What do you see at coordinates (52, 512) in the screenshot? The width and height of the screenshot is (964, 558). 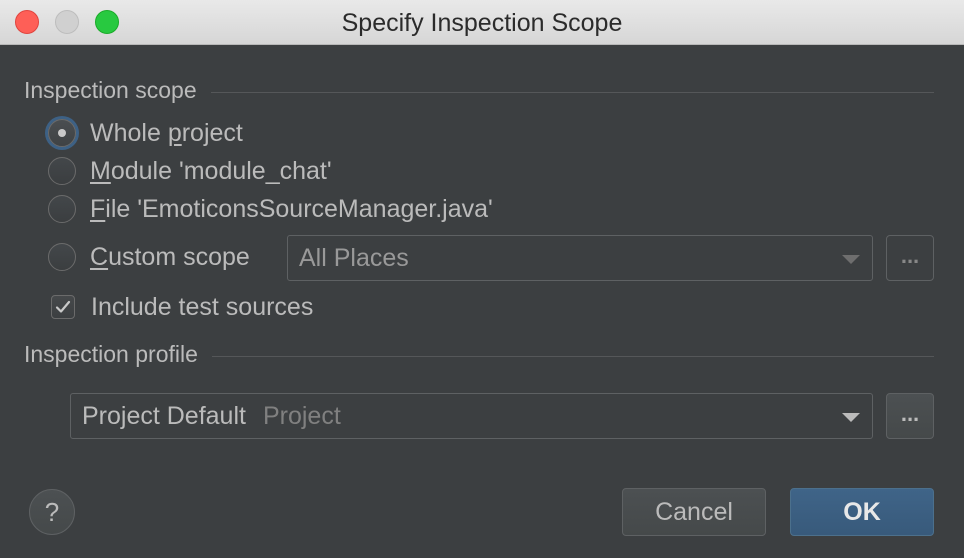 I see `help-button: ?` at bounding box center [52, 512].